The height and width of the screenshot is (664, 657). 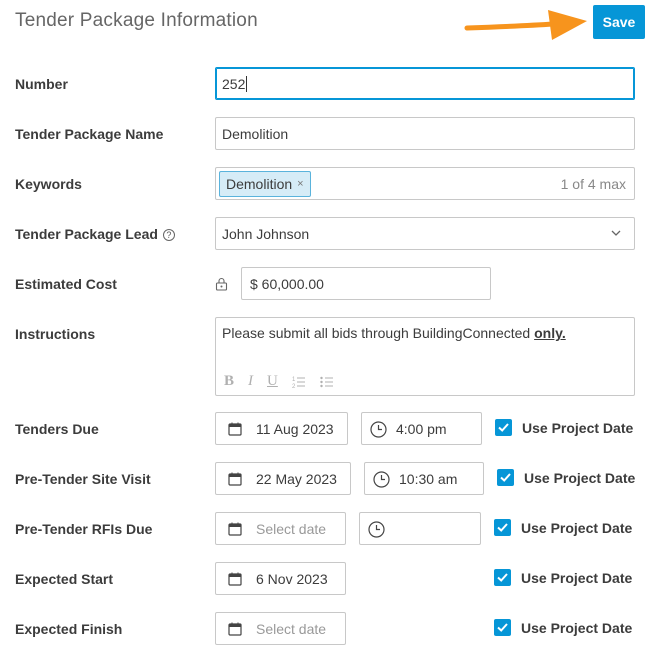 I want to click on save-button: Save, so click(x=619, y=22).